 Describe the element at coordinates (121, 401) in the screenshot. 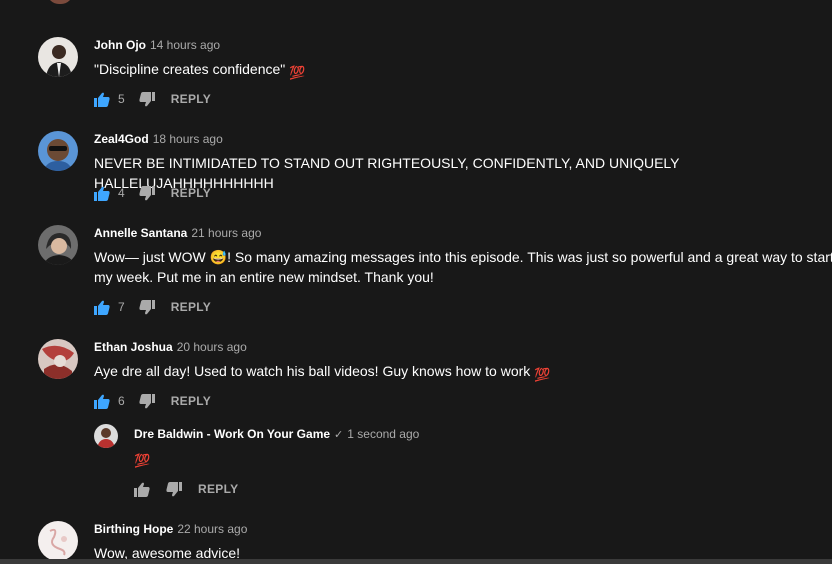

I see `like-count: 6` at that location.